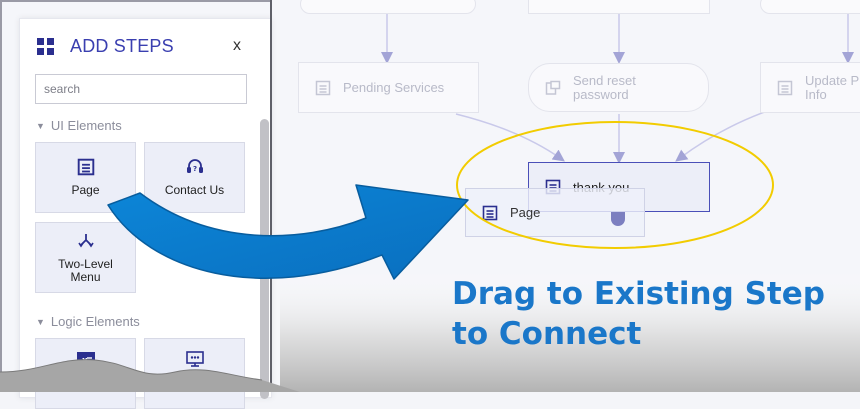  I want to click on flow-node-send-reset-password: Send reset password, so click(618, 87).